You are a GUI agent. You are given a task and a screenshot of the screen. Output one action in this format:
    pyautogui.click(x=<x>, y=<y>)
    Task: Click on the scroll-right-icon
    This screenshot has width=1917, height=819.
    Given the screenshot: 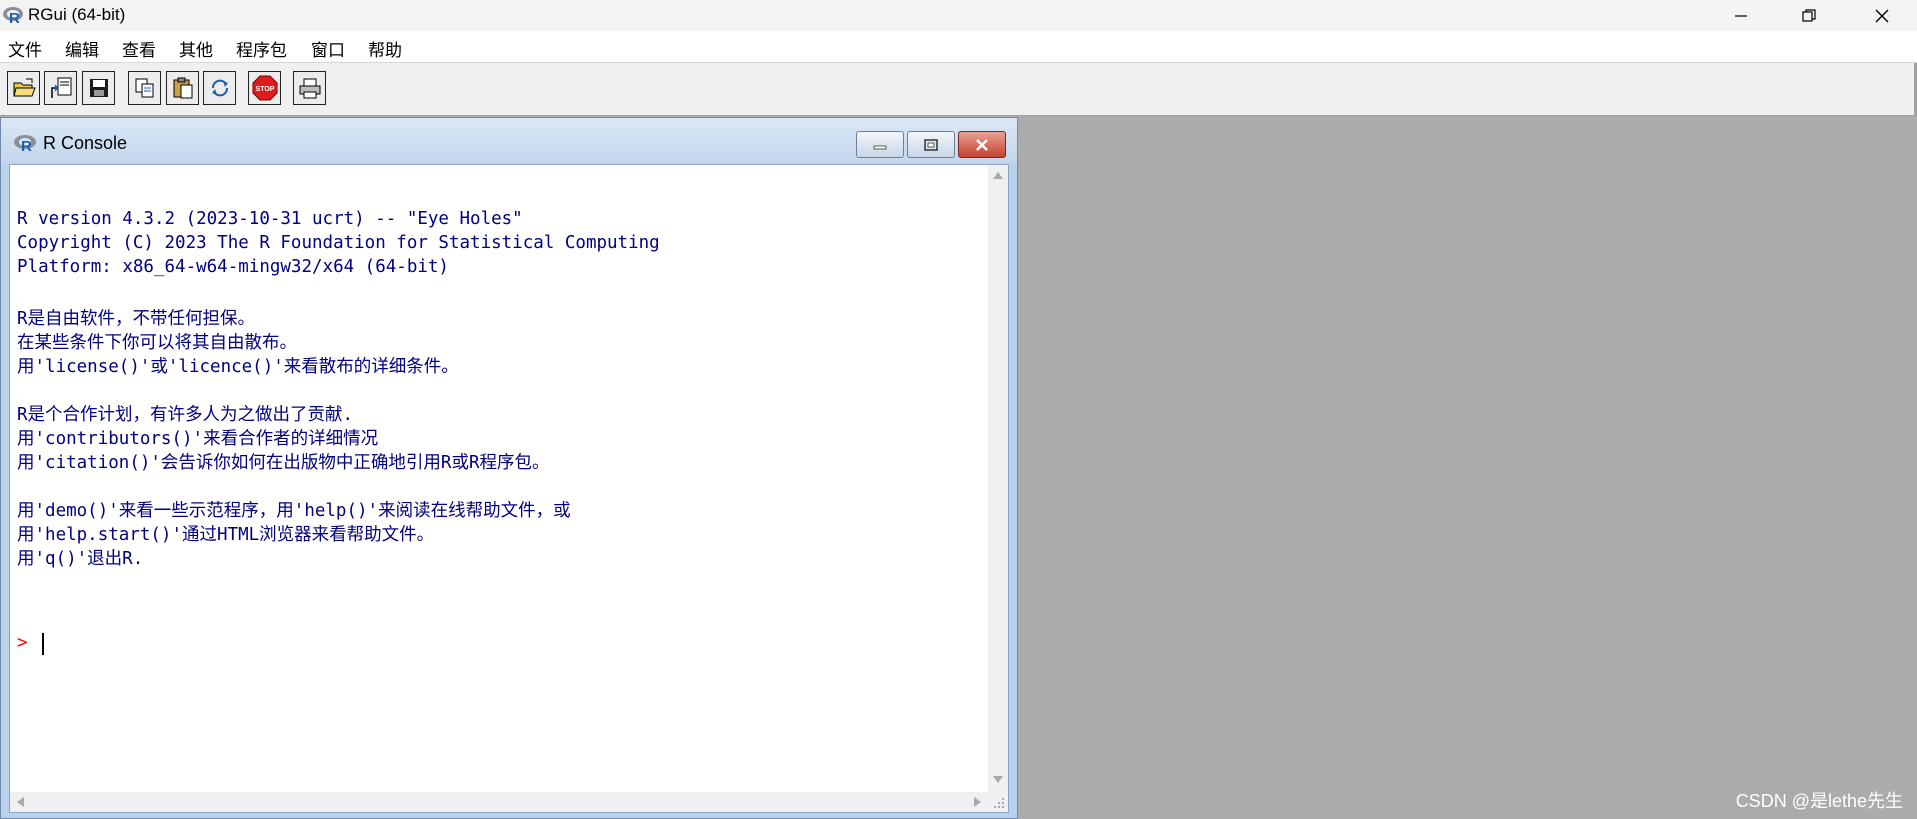 What is the action you would take?
    pyautogui.click(x=977, y=802)
    